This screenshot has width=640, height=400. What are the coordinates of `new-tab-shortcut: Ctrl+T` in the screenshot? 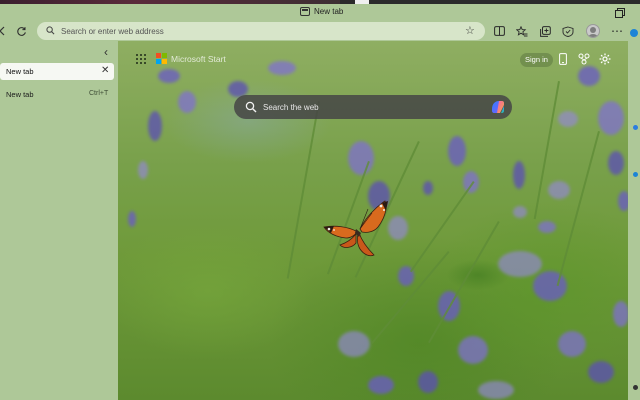 It's located at (99, 93).